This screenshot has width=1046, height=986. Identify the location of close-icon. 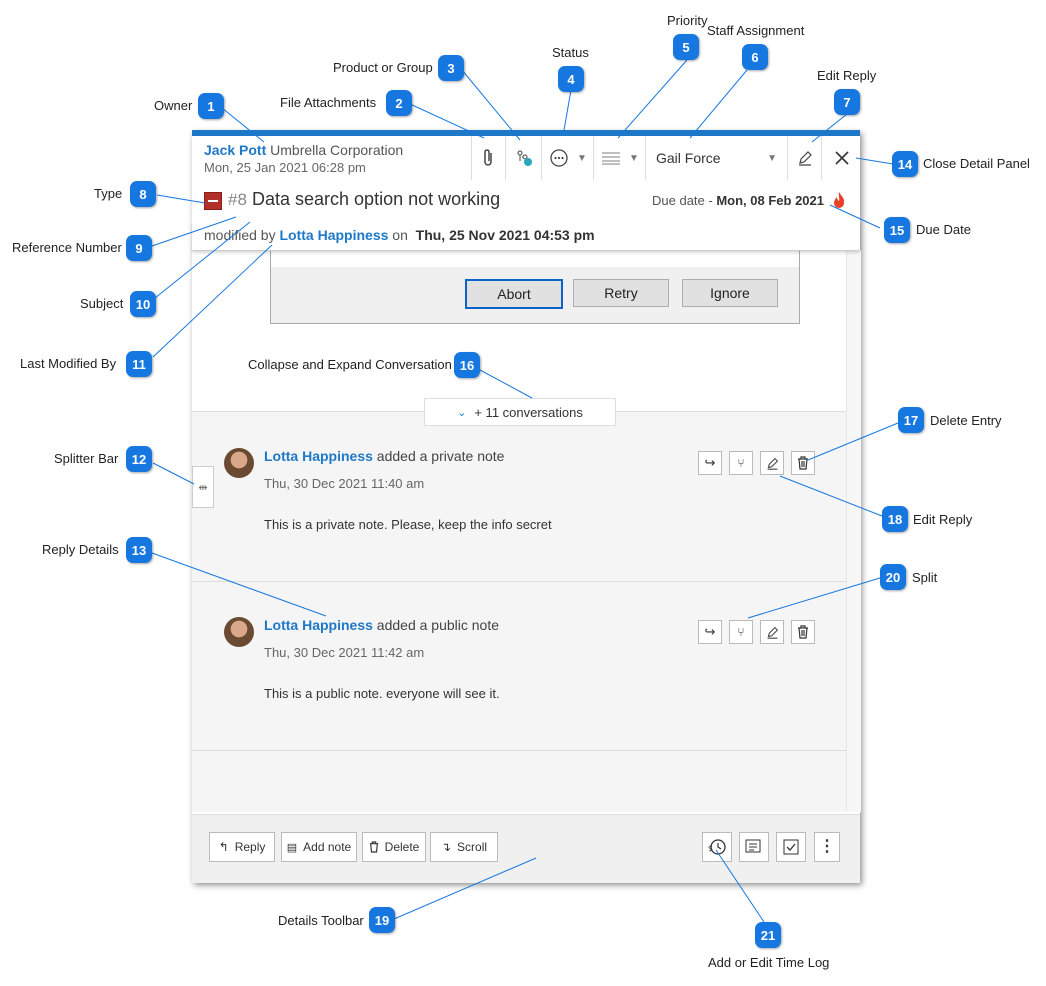
(841, 158).